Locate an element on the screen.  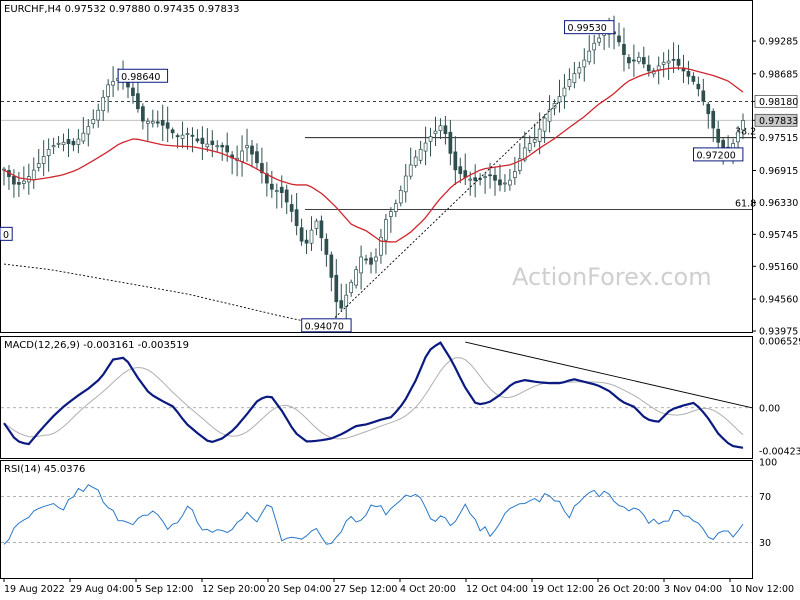
price-tick-label: 0.97515 is located at coordinates (778, 138).